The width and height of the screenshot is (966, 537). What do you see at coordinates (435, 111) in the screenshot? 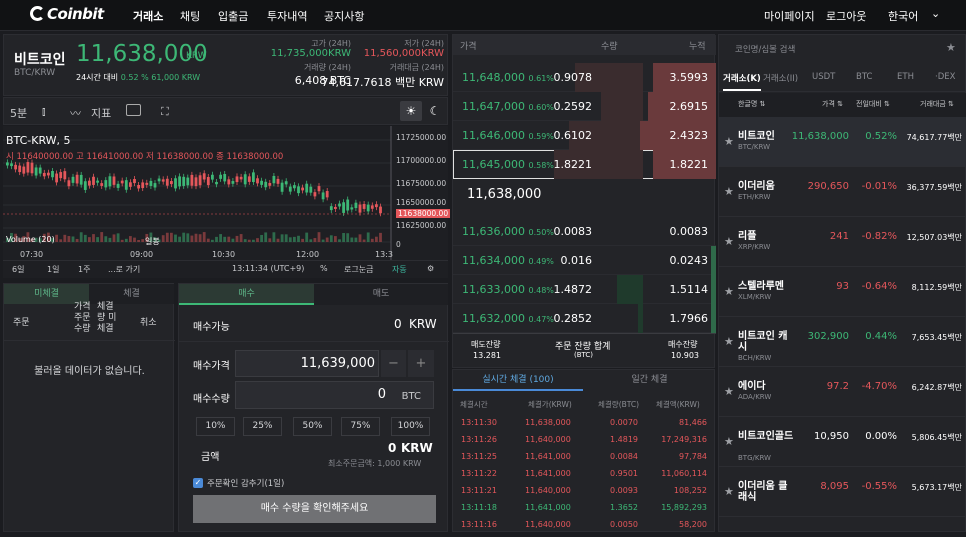
I see `dark-theme-icon: ☾` at bounding box center [435, 111].